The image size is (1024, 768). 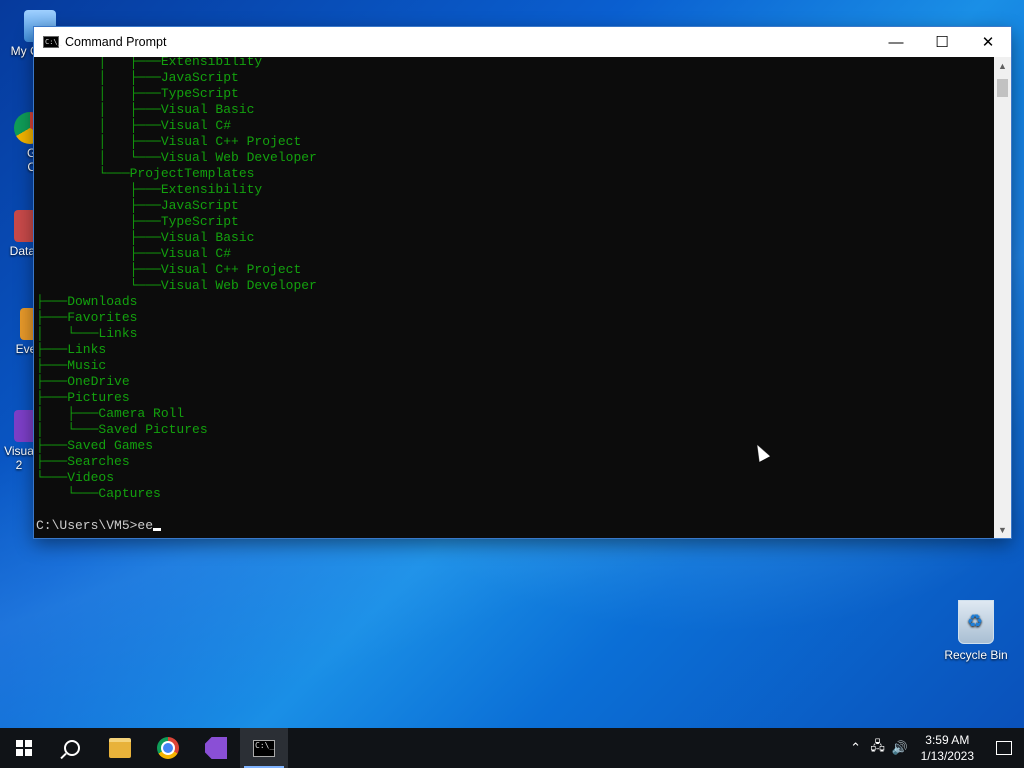 What do you see at coordinates (176, 173) in the screenshot?
I see `terminal-line: └───ProjectTemplates` at bounding box center [176, 173].